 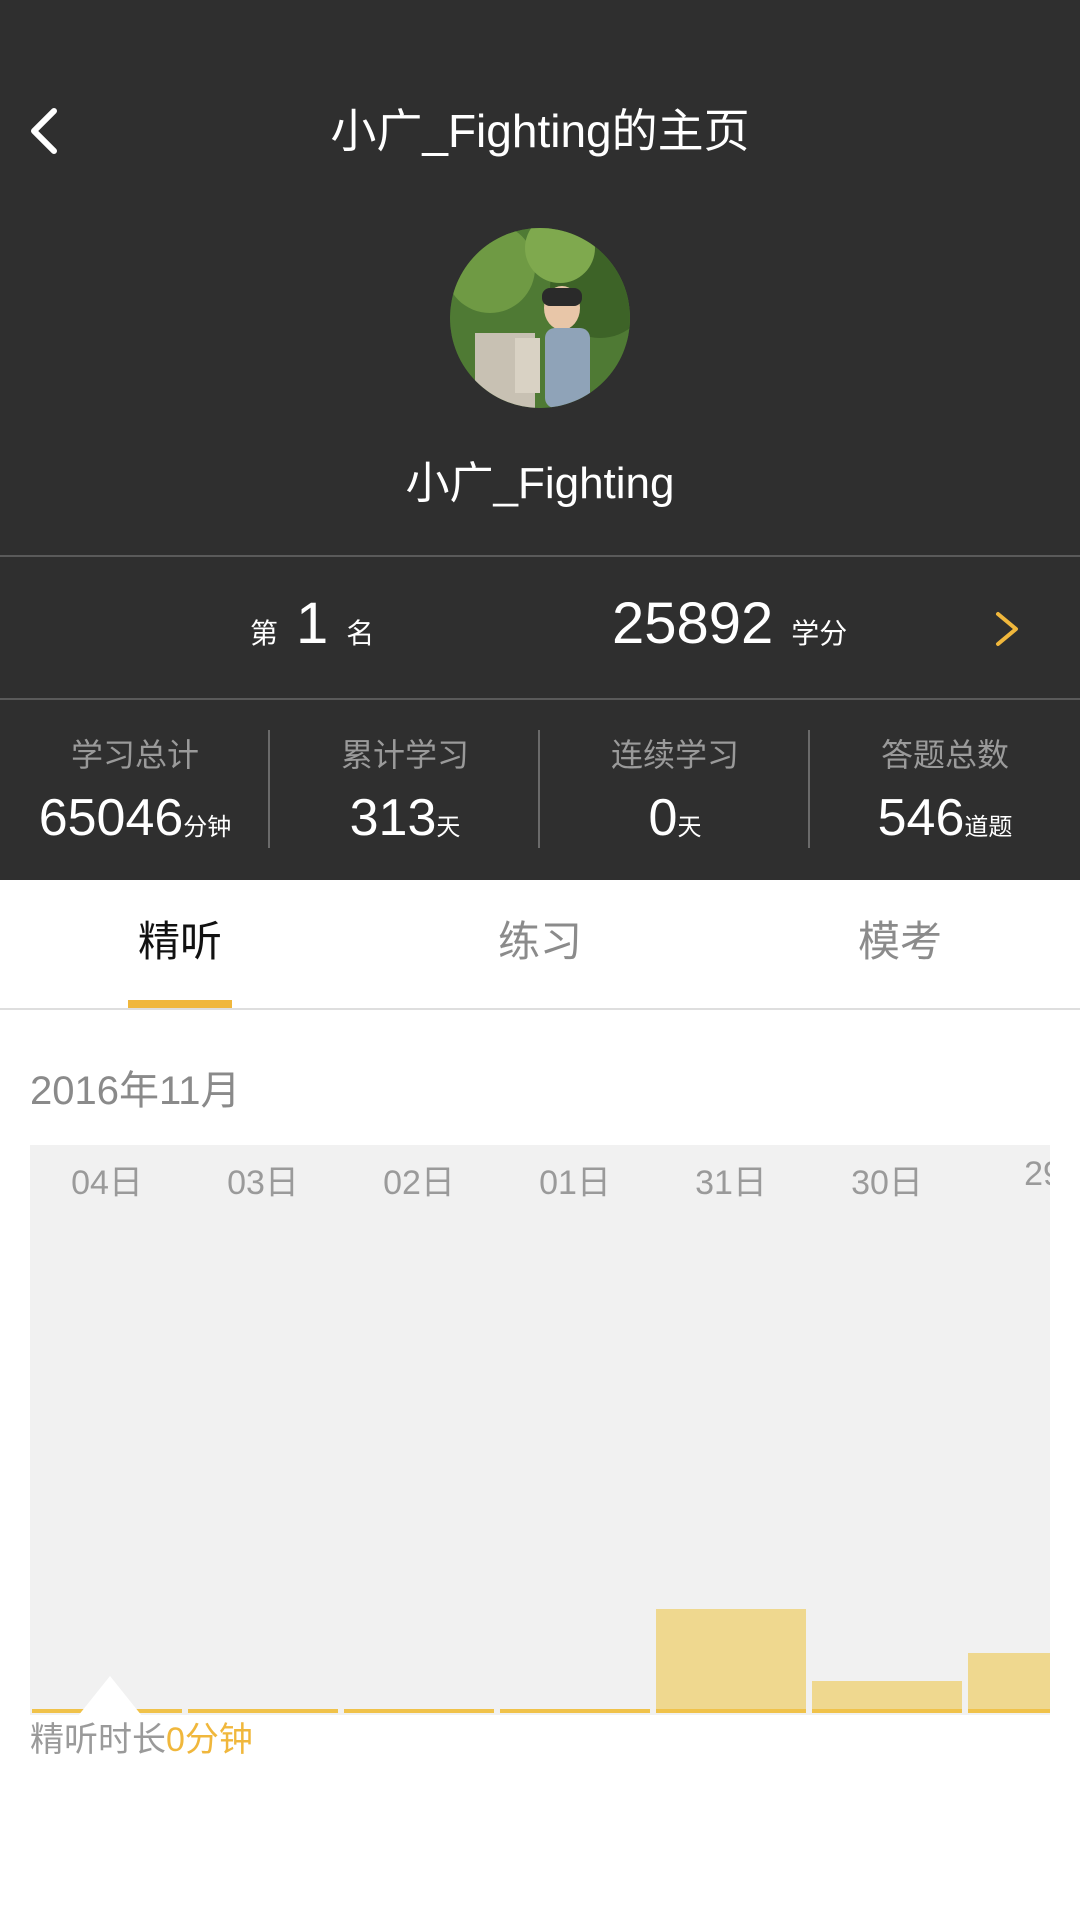 I want to click on stat-total-questions: 答题总数 546道题, so click(x=945, y=790).